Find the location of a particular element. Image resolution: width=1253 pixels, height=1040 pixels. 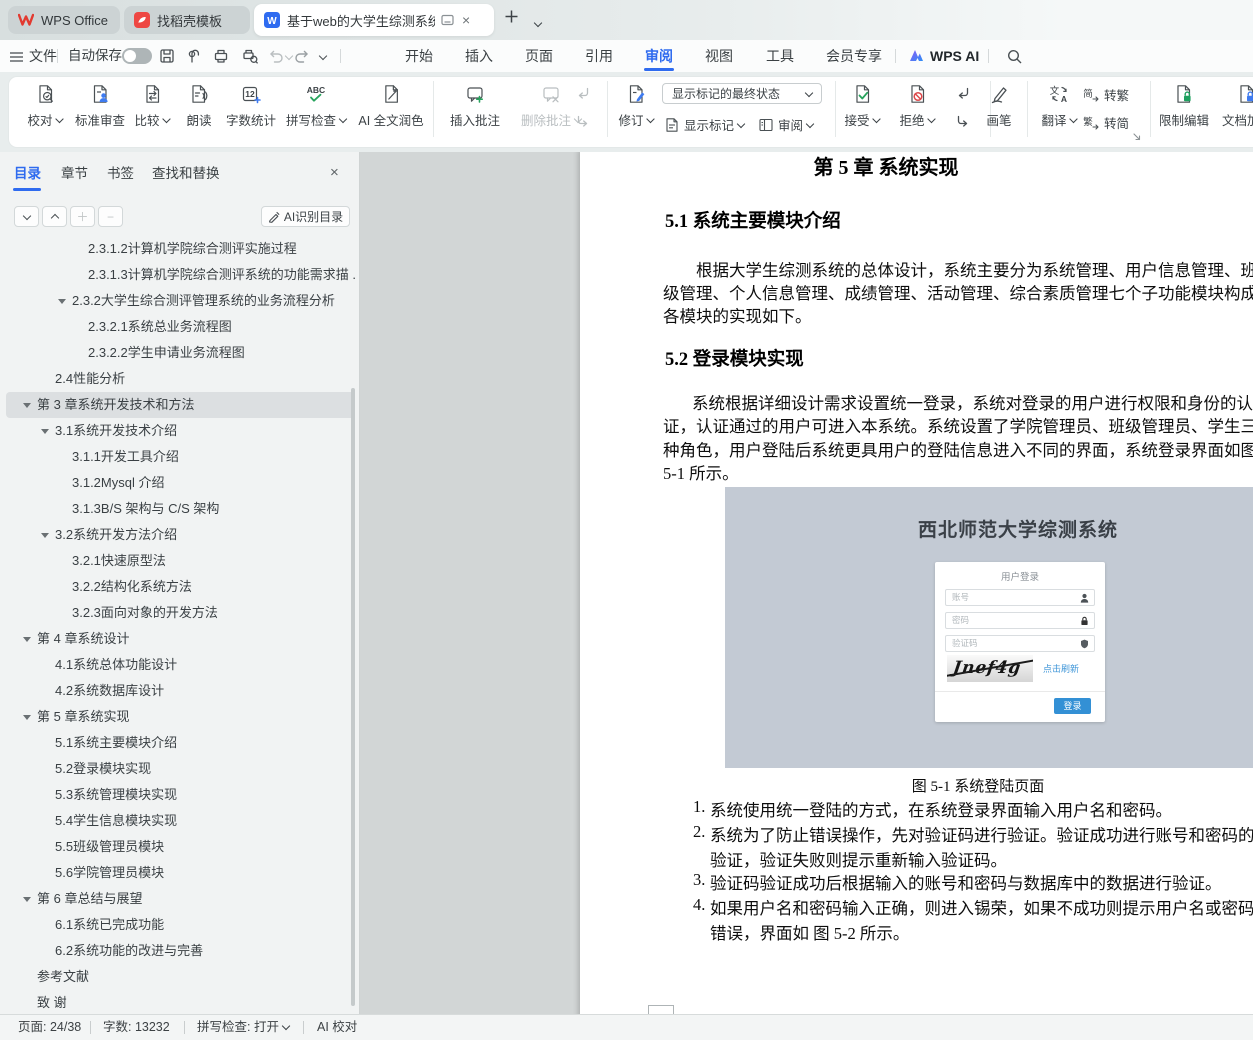

quick-access-more is located at coordinates (322, 56).